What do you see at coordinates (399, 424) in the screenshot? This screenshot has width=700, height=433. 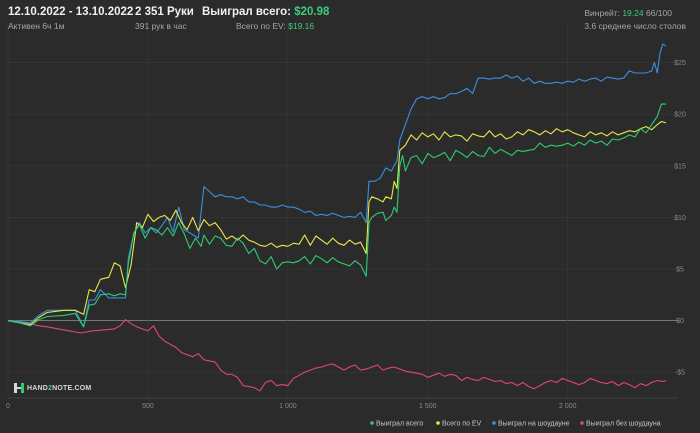 I see `legend-label: Выиграл всего` at bounding box center [399, 424].